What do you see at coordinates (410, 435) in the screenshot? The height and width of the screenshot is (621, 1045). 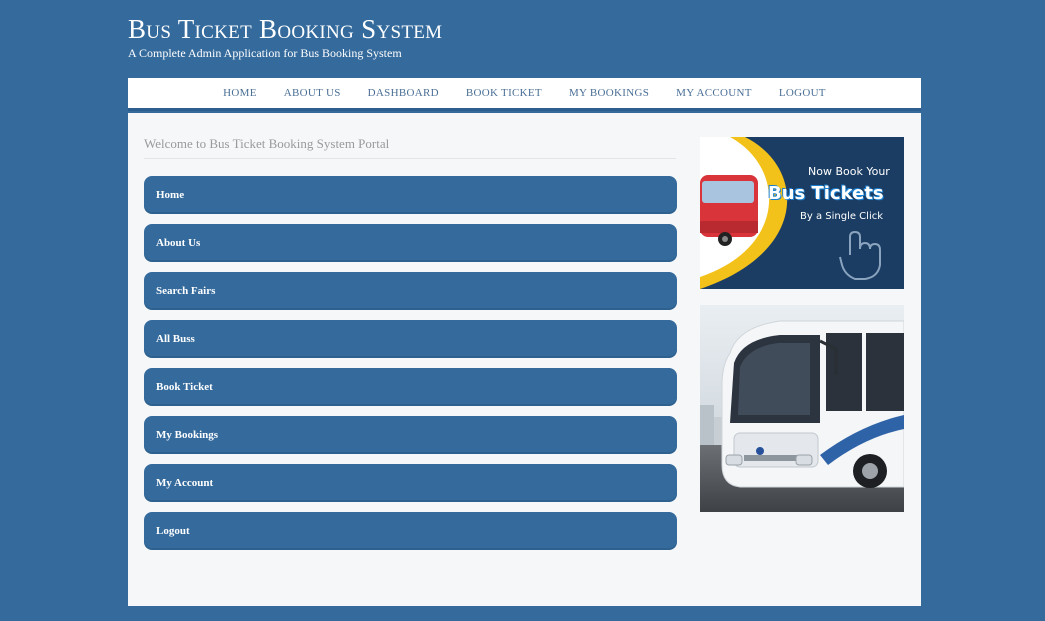 I see `menu-button-my-bookings: My Bookings` at bounding box center [410, 435].